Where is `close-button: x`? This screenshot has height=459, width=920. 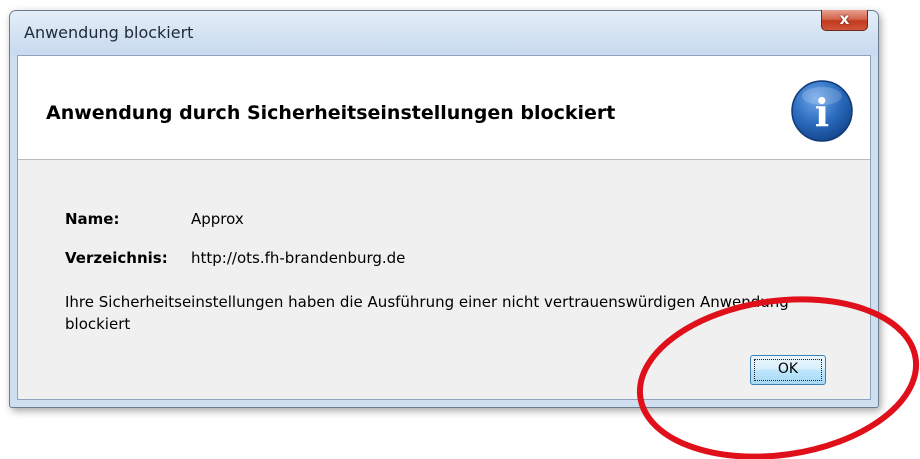 close-button: x is located at coordinates (844, 20).